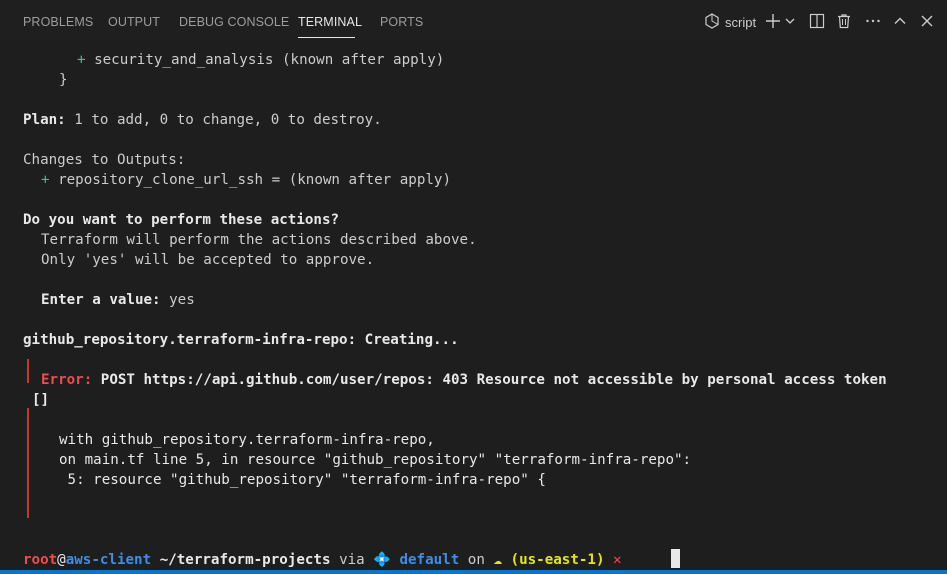 The image size is (947, 574). I want to click on prompt-user: root, so click(40, 560).